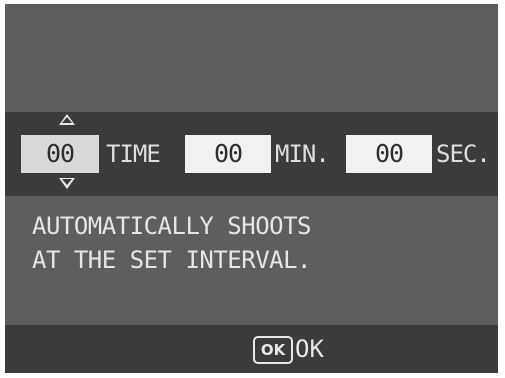 This screenshot has height=378, width=505. I want to click on minutes-unit-label: MIN., so click(302, 154).